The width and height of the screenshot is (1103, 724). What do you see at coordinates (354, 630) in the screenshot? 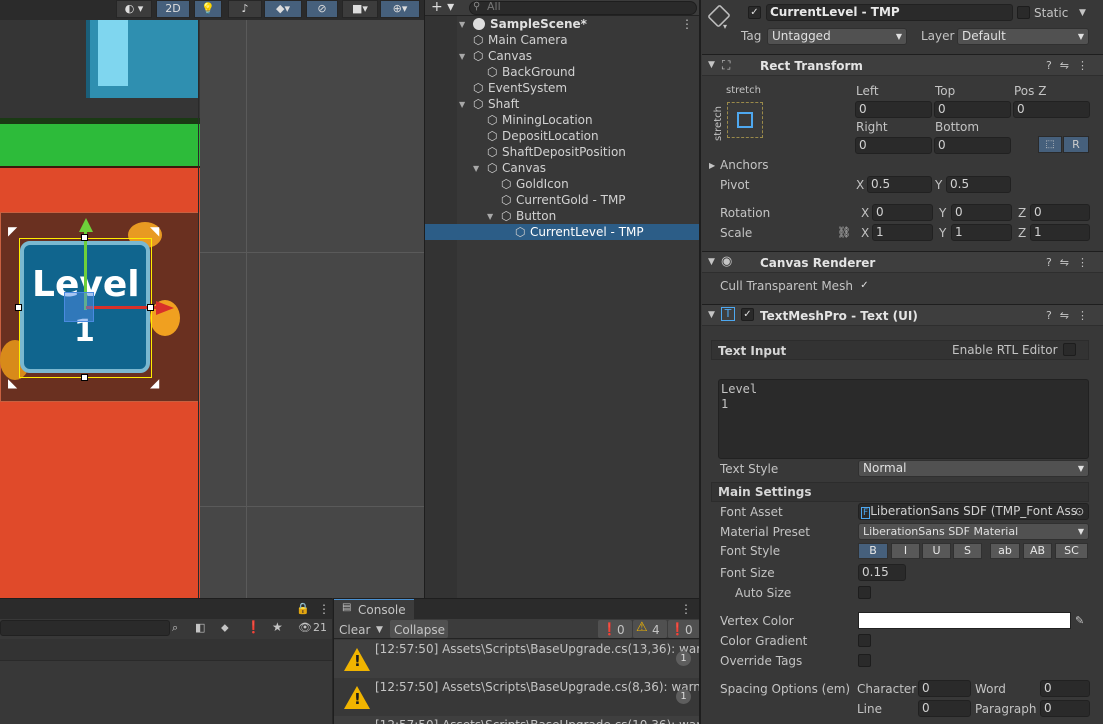
I see `clear-button: Clear` at bounding box center [354, 630].